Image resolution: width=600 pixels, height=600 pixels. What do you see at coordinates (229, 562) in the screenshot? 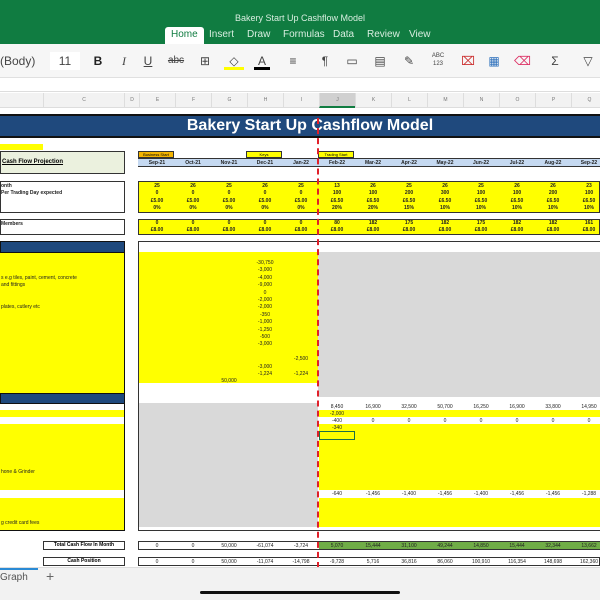
I see `position-cell: 50,000` at bounding box center [229, 562].